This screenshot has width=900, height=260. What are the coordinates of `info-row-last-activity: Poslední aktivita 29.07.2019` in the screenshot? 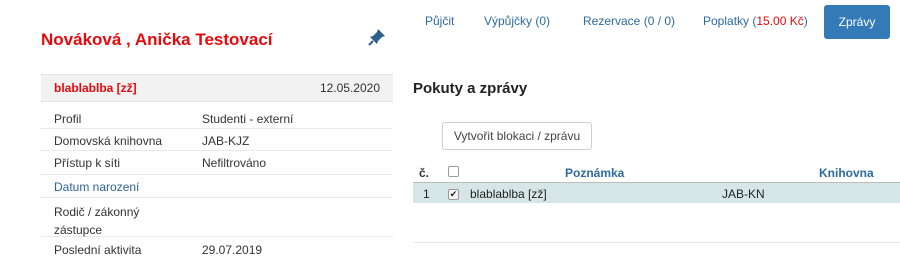 It's located at (217, 249).